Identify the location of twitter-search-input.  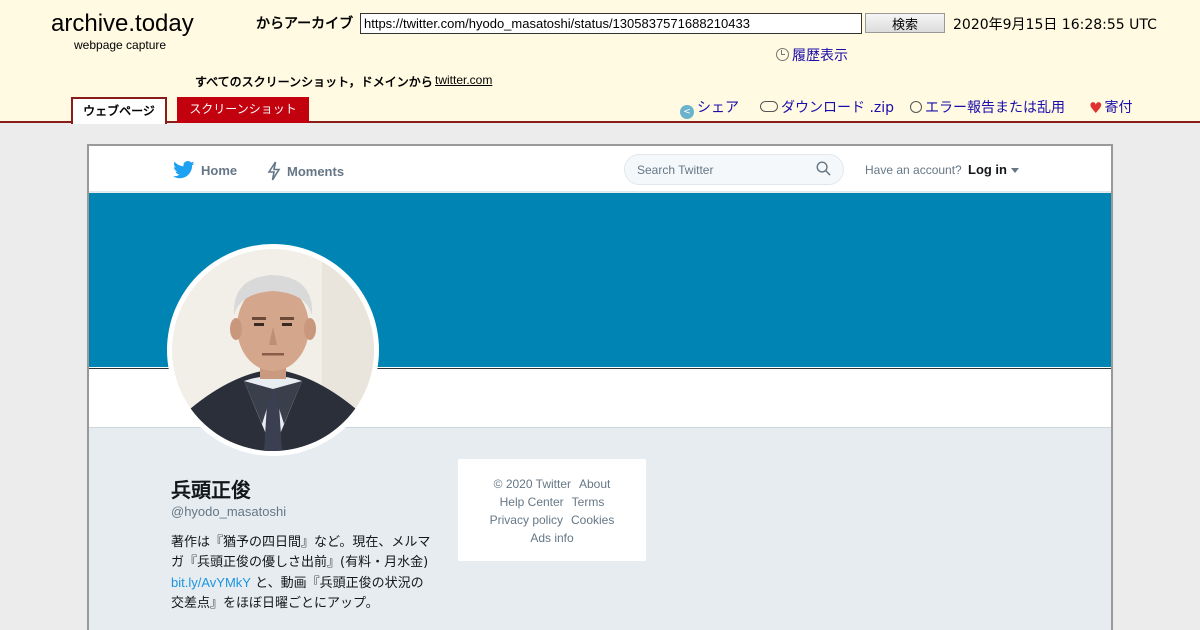
(734, 169).